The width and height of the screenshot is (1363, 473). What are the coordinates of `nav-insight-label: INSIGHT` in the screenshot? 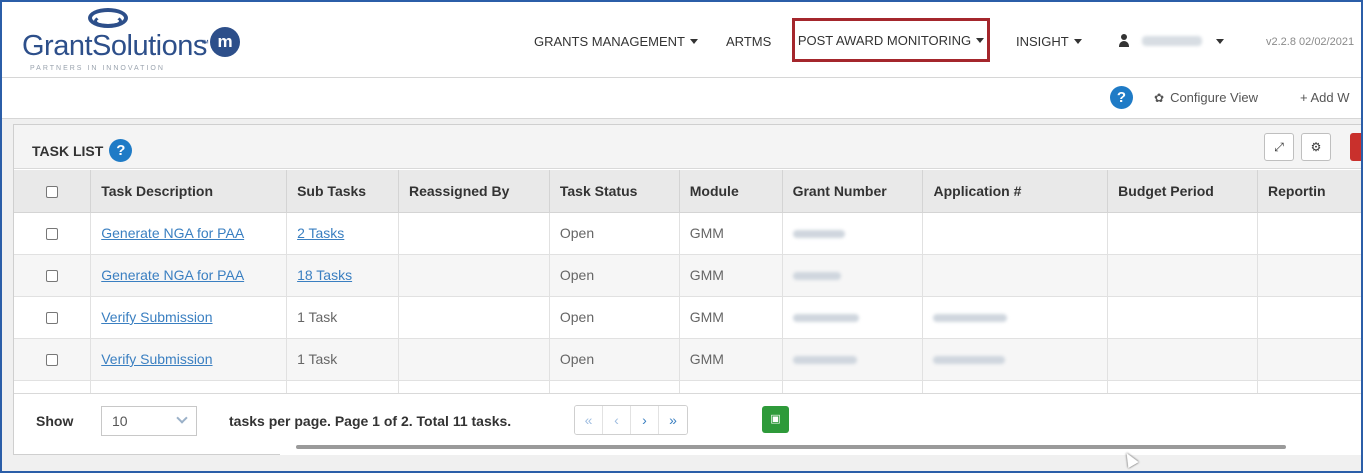 It's located at (1042, 41).